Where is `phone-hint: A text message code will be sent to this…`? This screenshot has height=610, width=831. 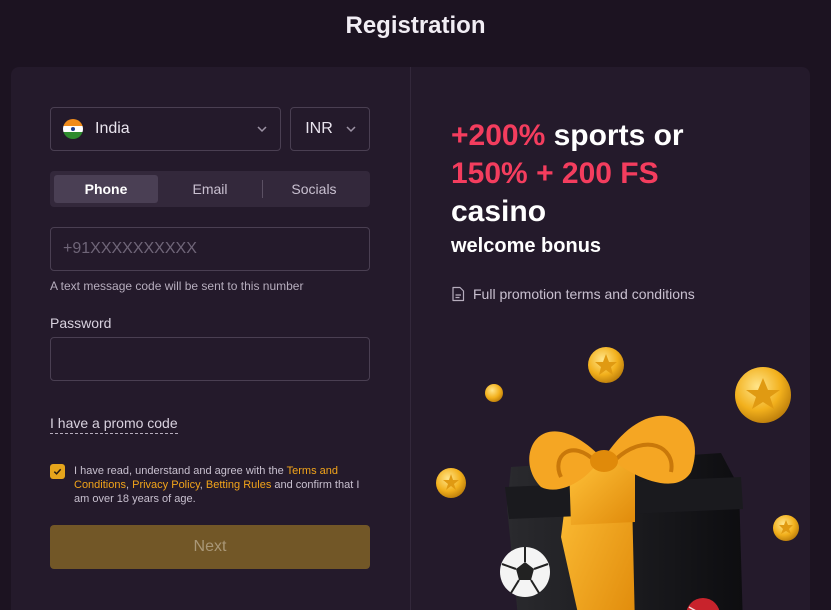
phone-hint: A text message code will be sent to this… is located at coordinates (177, 286).